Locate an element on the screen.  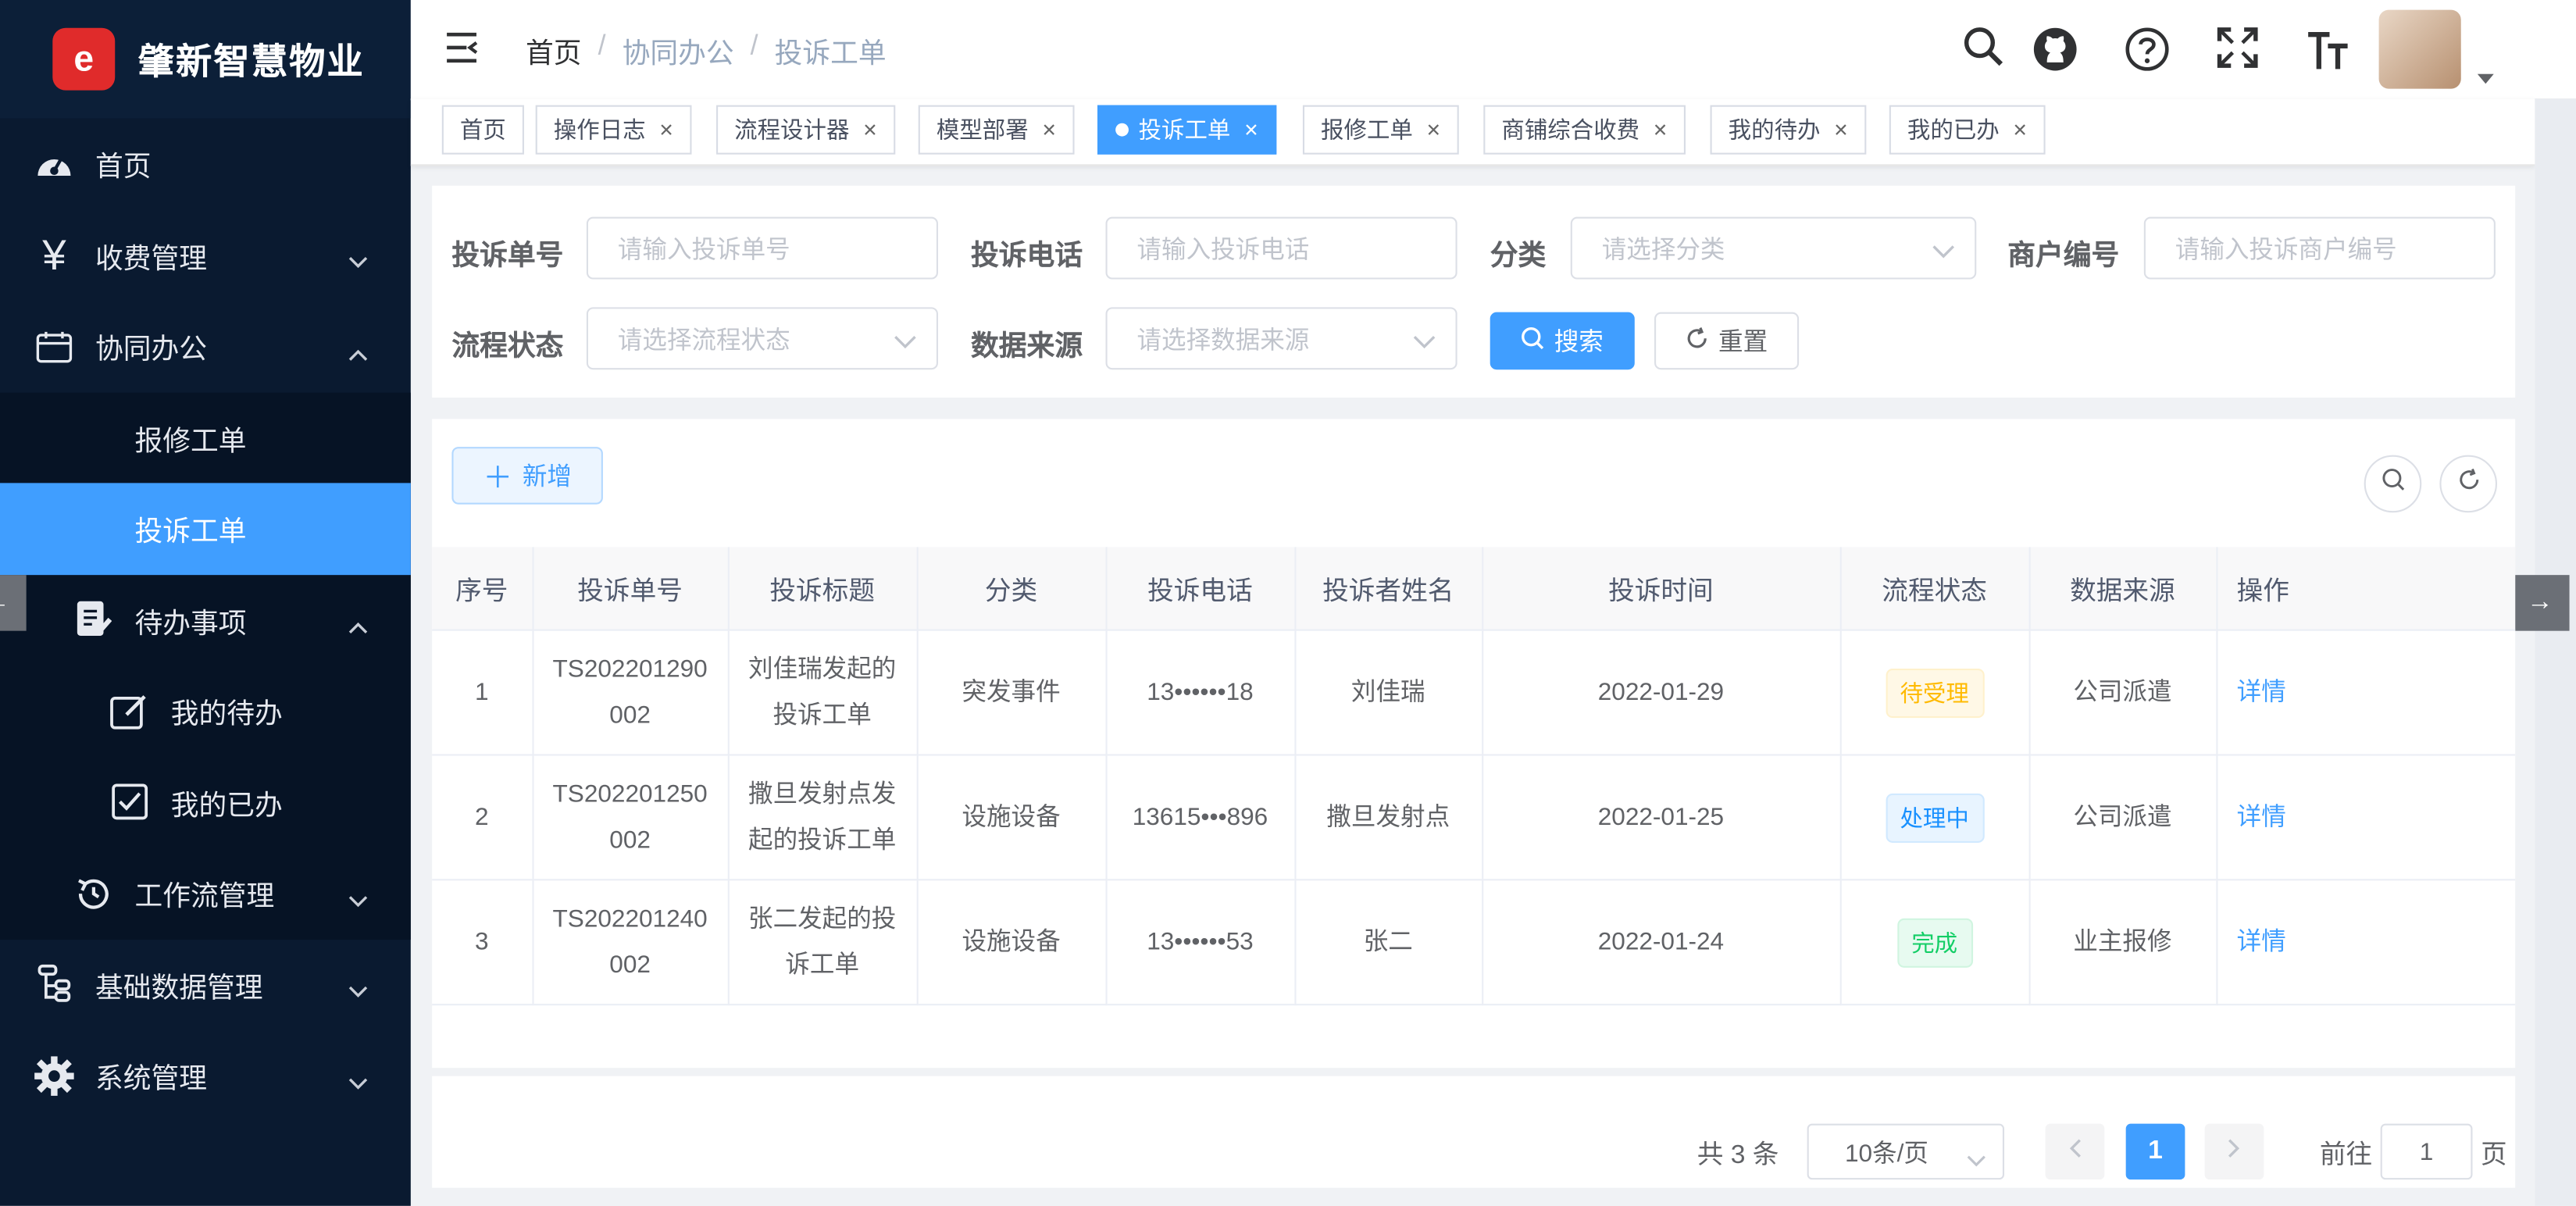
sidebar-item-my-done: 我的已办 is located at coordinates (205, 802).